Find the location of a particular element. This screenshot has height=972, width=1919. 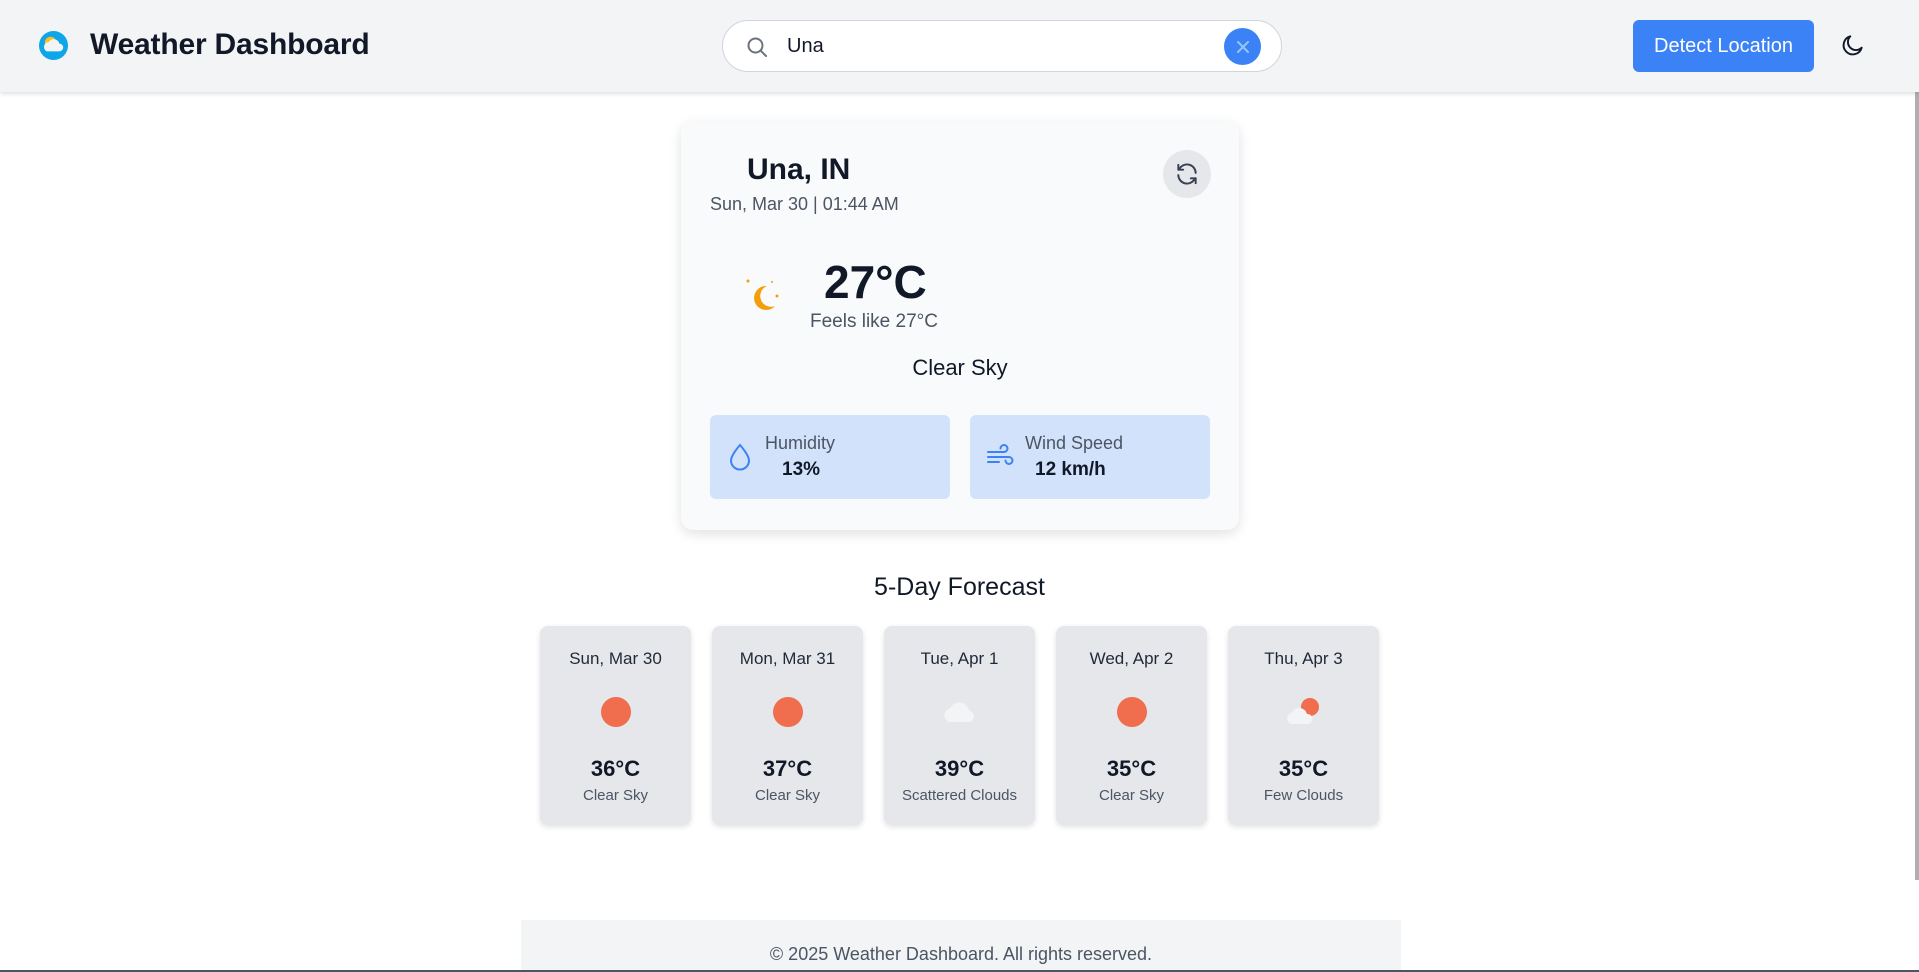

forecast-card: Sun, Mar 30 36°C Clear Sky is located at coordinates (615, 725).